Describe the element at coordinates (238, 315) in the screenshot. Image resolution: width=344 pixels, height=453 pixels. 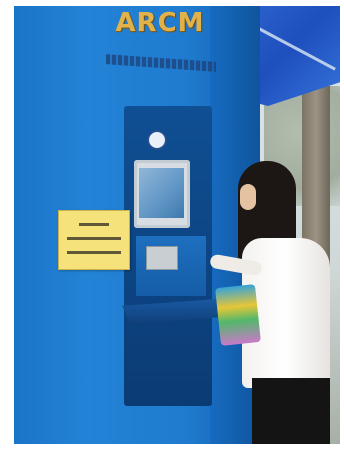
I see `colored-cards` at that location.